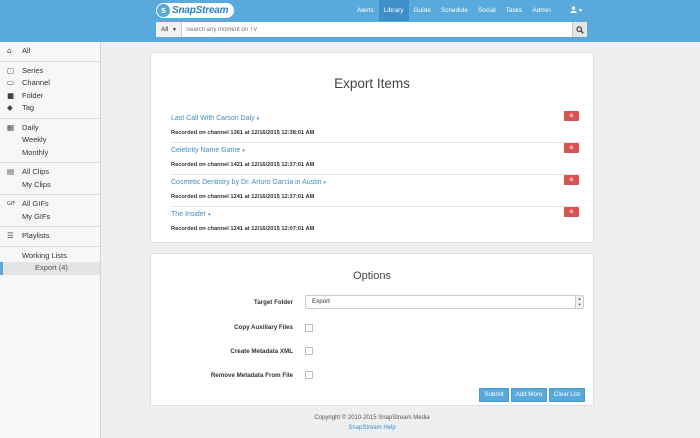 The height and width of the screenshot is (438, 700). What do you see at coordinates (372, 276) in the screenshot?
I see `options-title: Options` at bounding box center [372, 276].